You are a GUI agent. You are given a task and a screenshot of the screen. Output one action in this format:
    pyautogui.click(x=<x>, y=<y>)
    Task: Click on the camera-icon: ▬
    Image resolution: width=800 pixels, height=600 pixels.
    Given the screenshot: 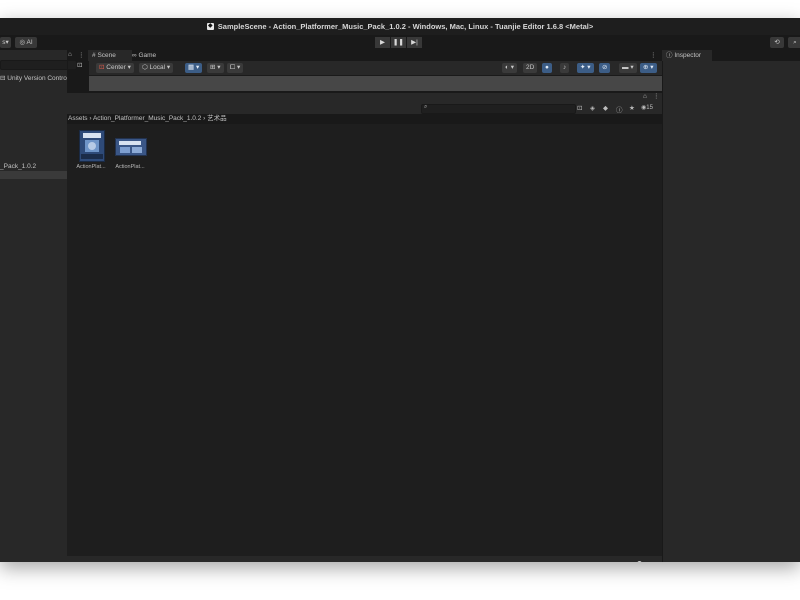 What is the action you would take?
    pyautogui.click(x=625, y=67)
    